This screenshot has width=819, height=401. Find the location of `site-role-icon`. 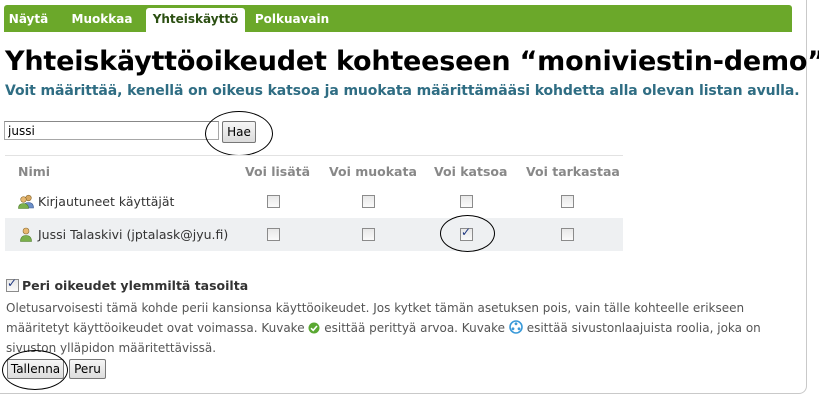

site-role-icon is located at coordinates (516, 327).